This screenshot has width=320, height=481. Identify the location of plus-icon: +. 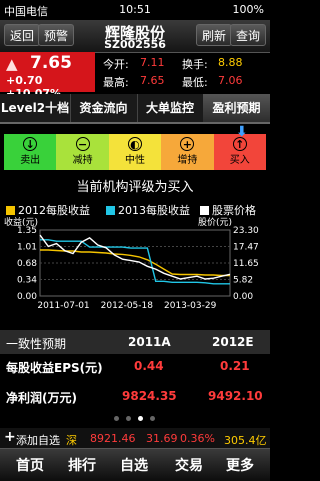
(10, 437).